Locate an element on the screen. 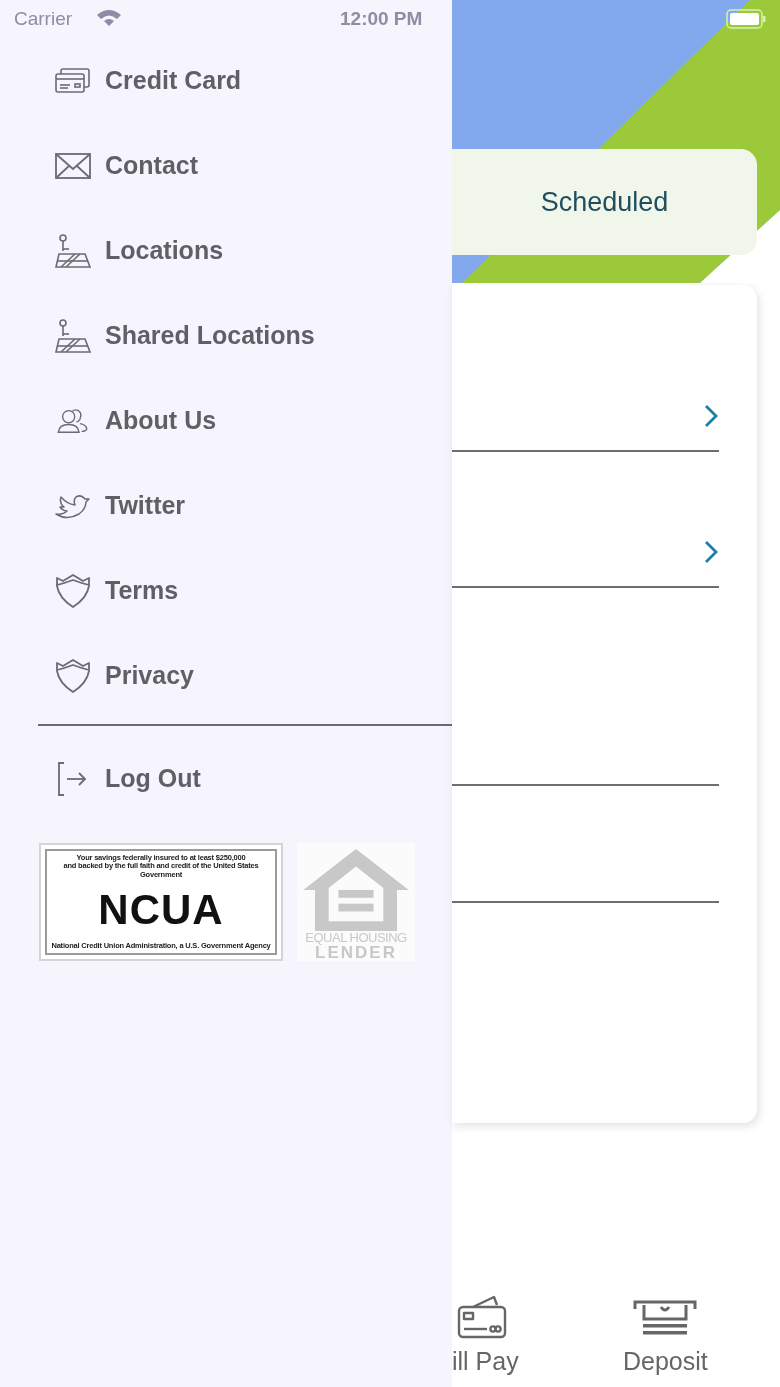 The width and height of the screenshot is (780, 1387). envelope-icon is located at coordinates (73, 165).